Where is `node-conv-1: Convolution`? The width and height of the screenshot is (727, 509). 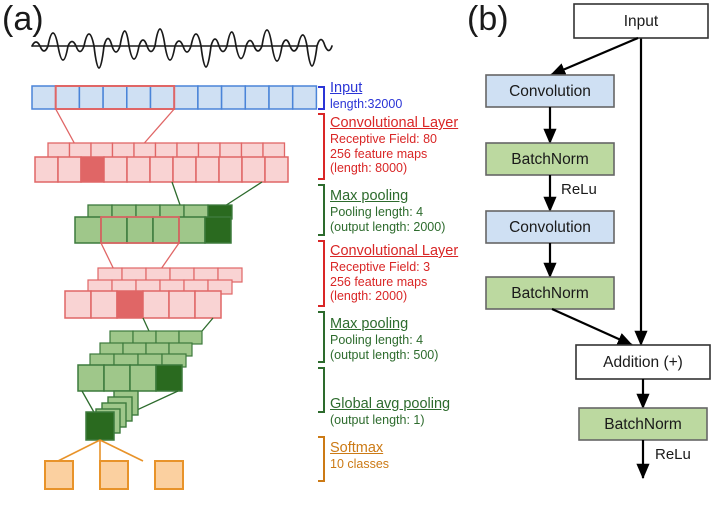
node-conv-1: Convolution is located at coordinates (550, 91).